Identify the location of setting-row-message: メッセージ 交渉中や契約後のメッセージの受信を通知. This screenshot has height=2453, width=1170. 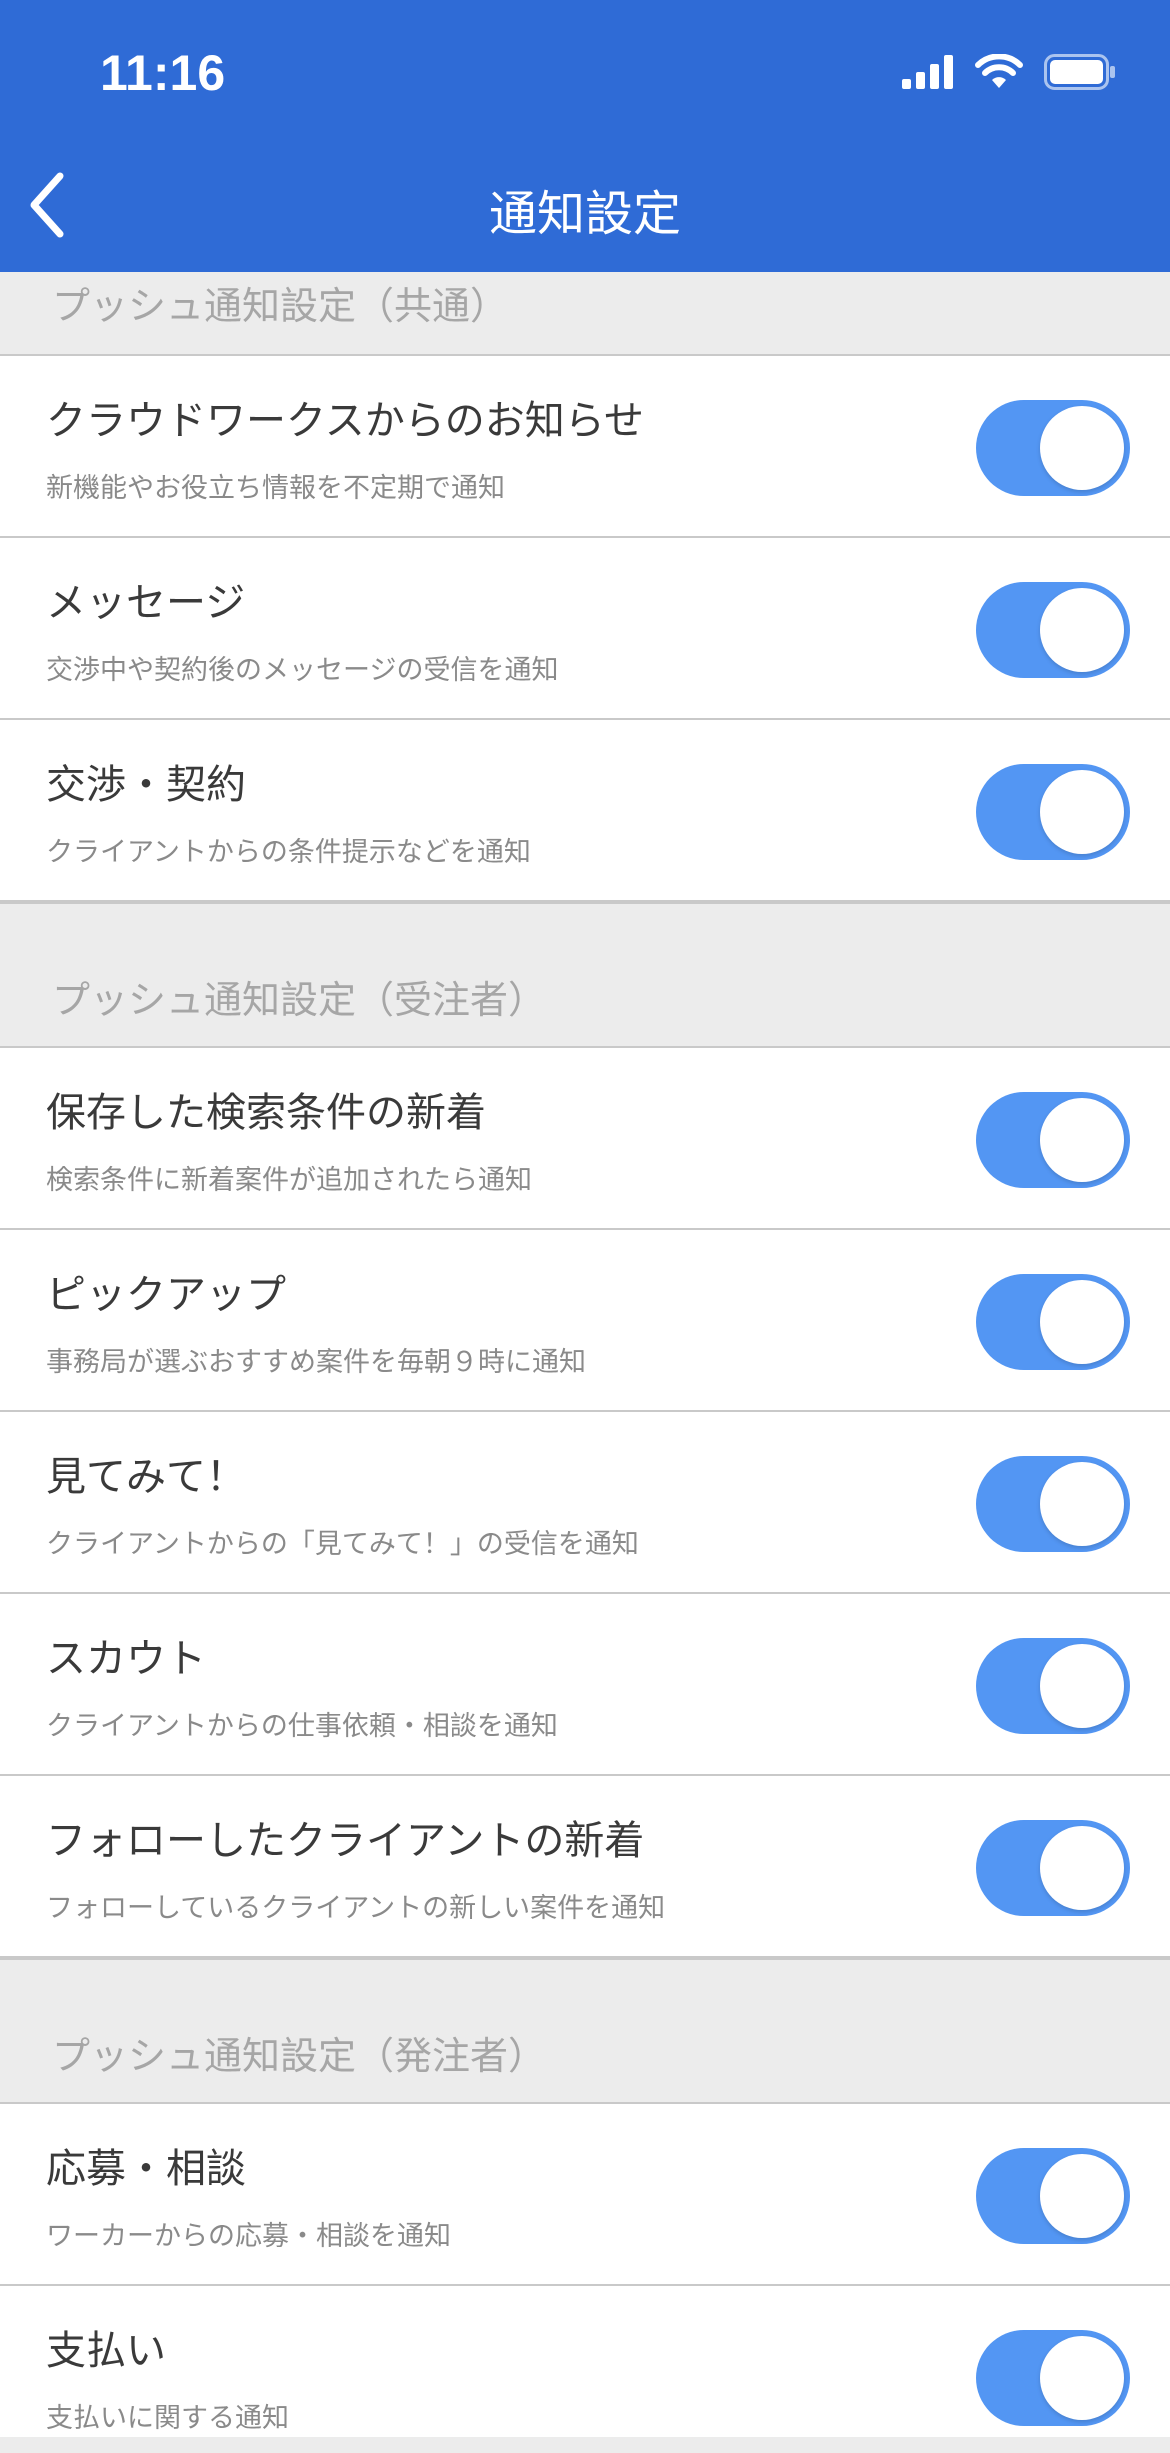
(585, 629).